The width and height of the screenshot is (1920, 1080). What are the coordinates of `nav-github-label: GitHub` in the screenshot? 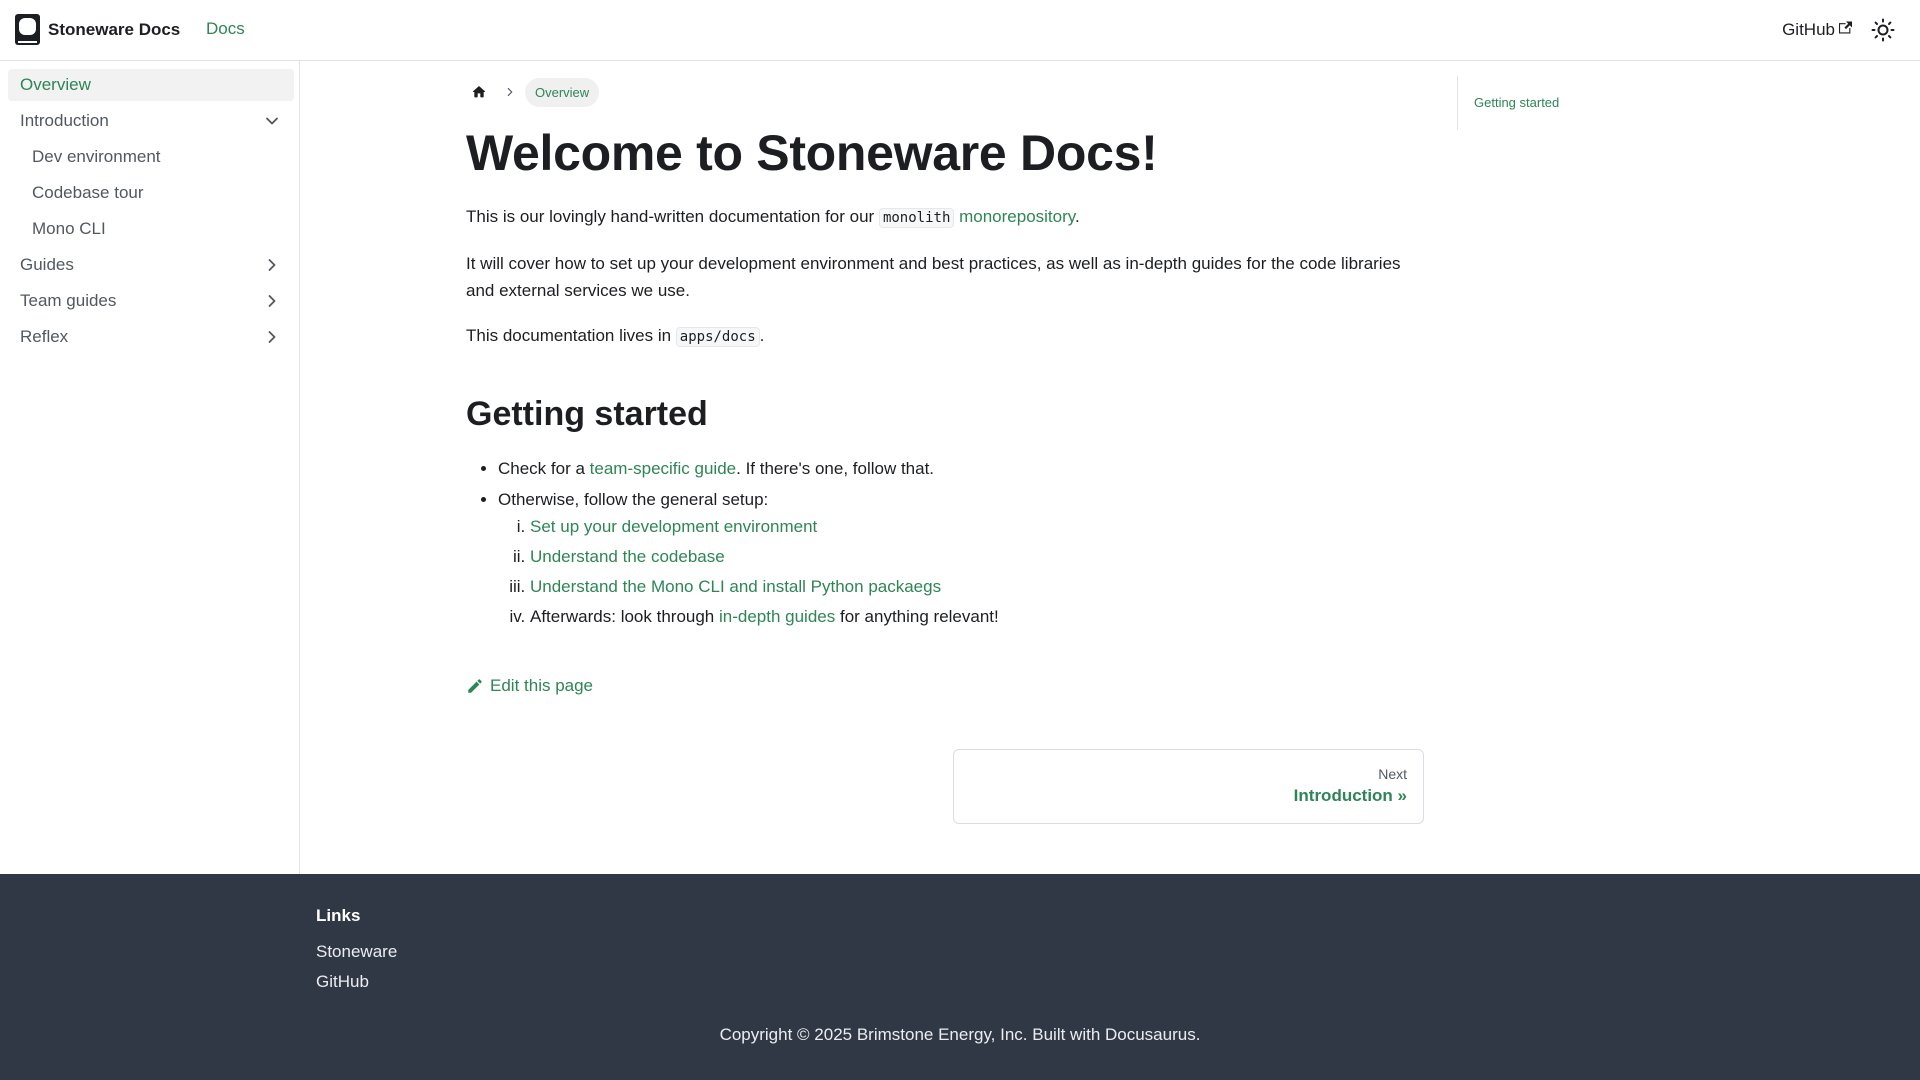 It's located at (1808, 29).